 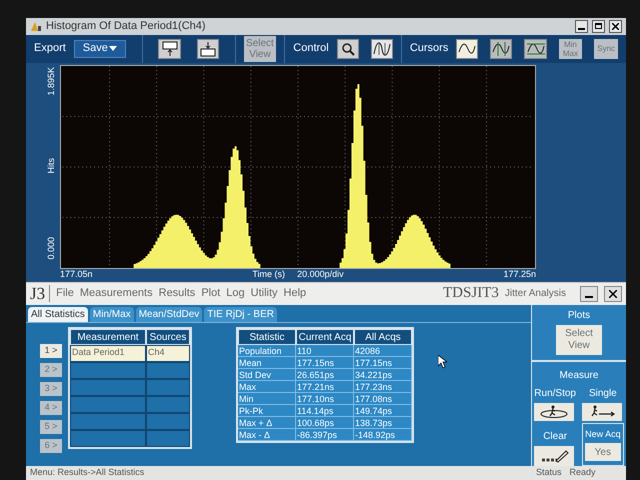 I want to click on table-cell: 177.21ns, so click(x=325, y=386).